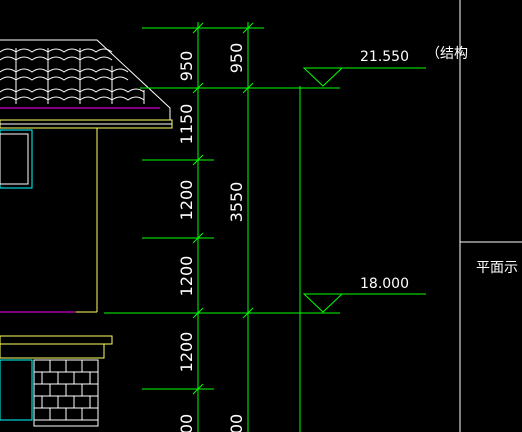 The width and height of the screenshot is (522, 432). What do you see at coordinates (186, 276) in the screenshot?
I see `dim-1200-b: 1200` at bounding box center [186, 276].